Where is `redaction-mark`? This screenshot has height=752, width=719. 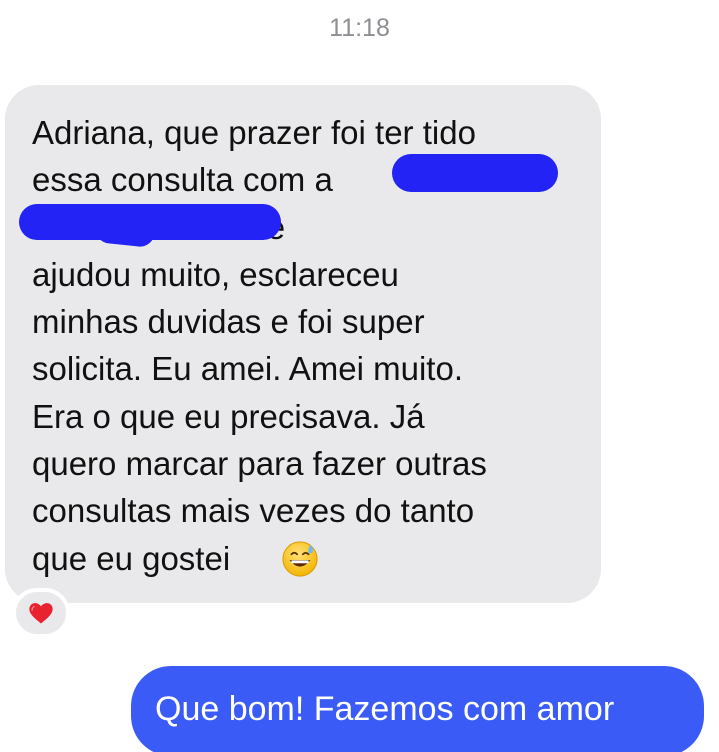 redaction-mark is located at coordinates (475, 173).